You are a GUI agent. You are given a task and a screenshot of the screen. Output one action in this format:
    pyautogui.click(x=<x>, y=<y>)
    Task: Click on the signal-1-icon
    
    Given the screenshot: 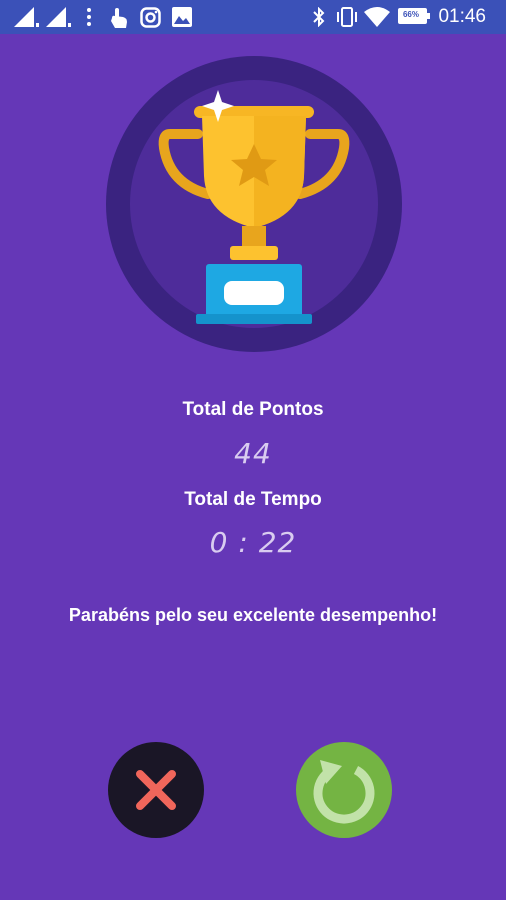 What is the action you would take?
    pyautogui.click(x=26, y=17)
    